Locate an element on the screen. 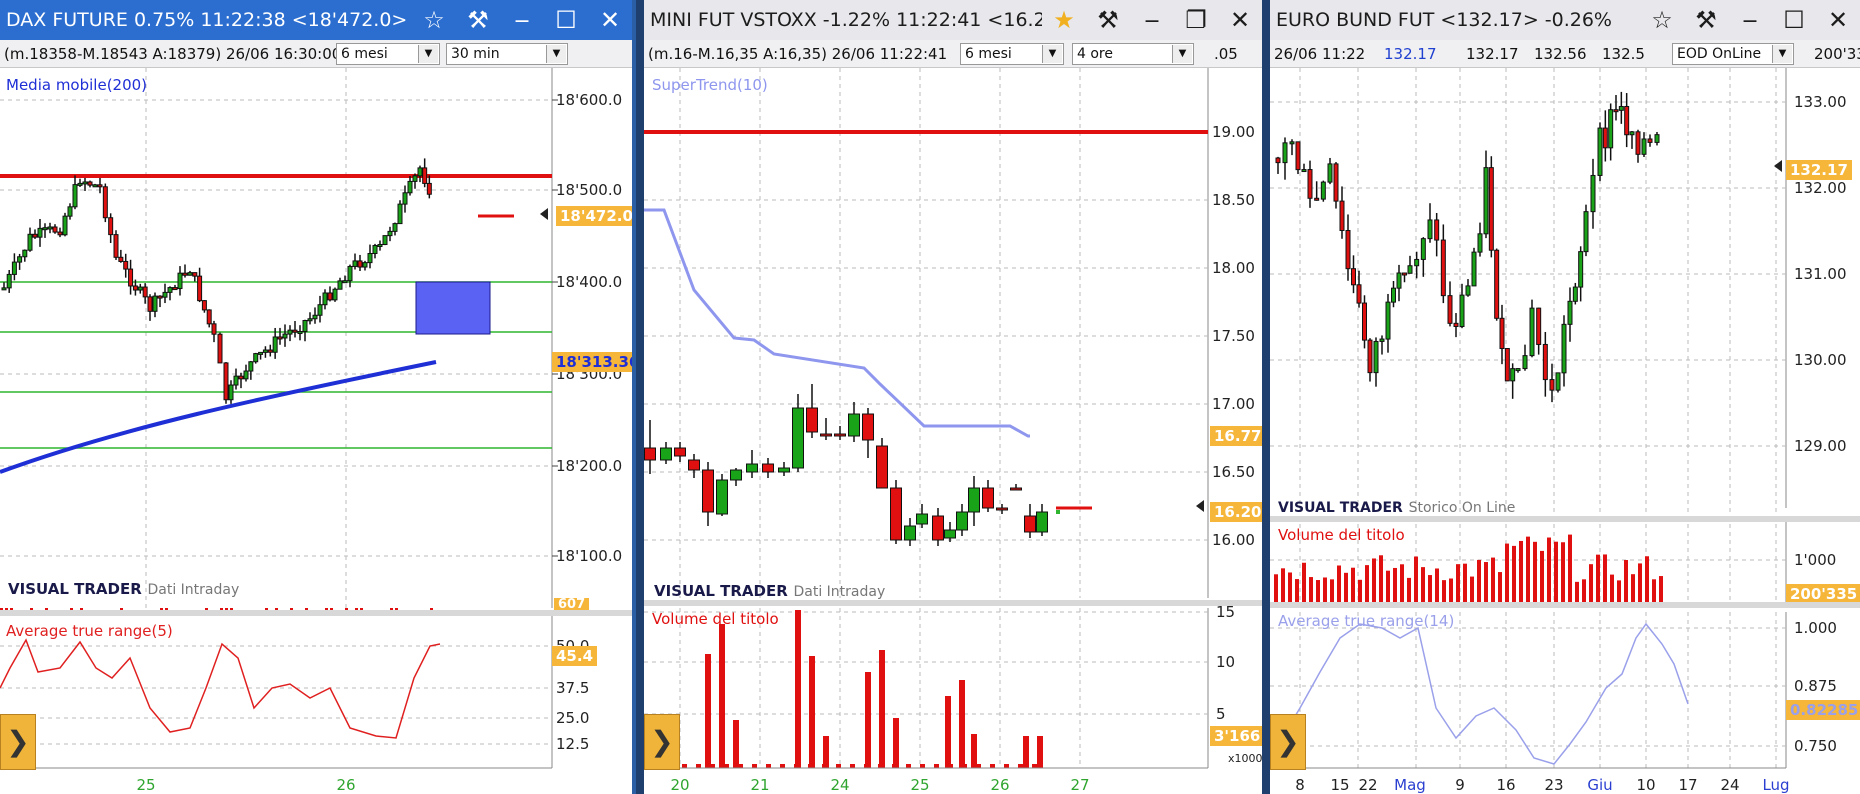 This screenshot has width=1860, height=794. source-select: EOD OnLine ▼ is located at coordinates (1733, 54).